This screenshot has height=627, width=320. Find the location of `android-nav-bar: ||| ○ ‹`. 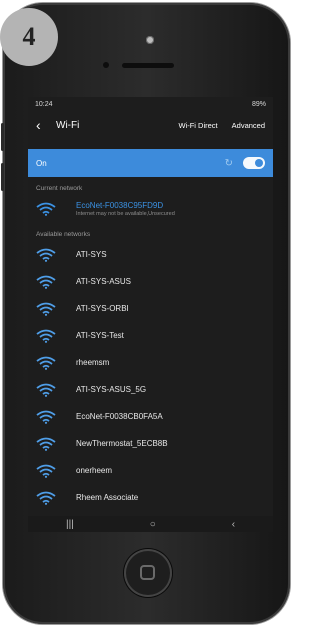

android-nav-bar: ||| ○ ‹ is located at coordinates (150, 524).